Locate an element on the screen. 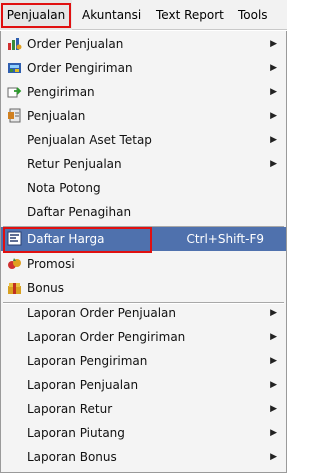 The image size is (320, 473). menu-item-penjualan: Penjualan ▶ is located at coordinates (143, 116).